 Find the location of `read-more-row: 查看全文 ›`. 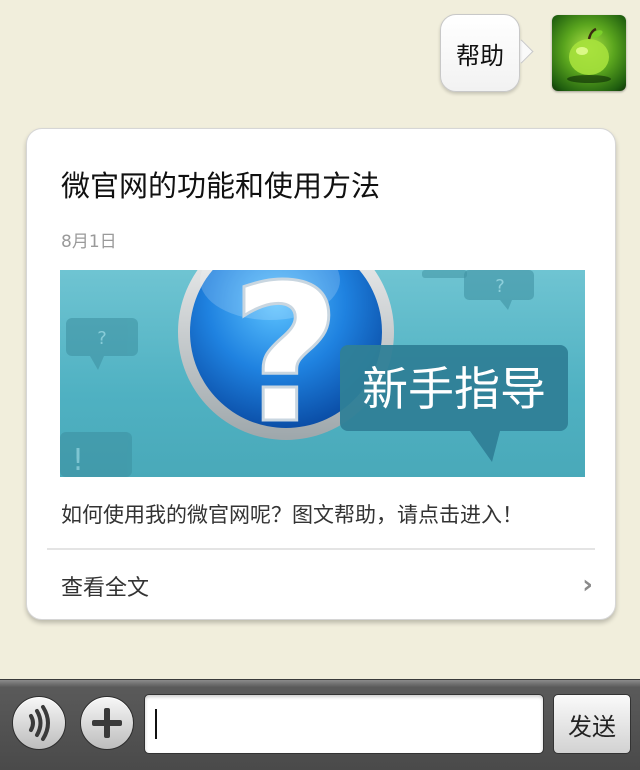

read-more-row: 查看全文 › is located at coordinates (321, 584).